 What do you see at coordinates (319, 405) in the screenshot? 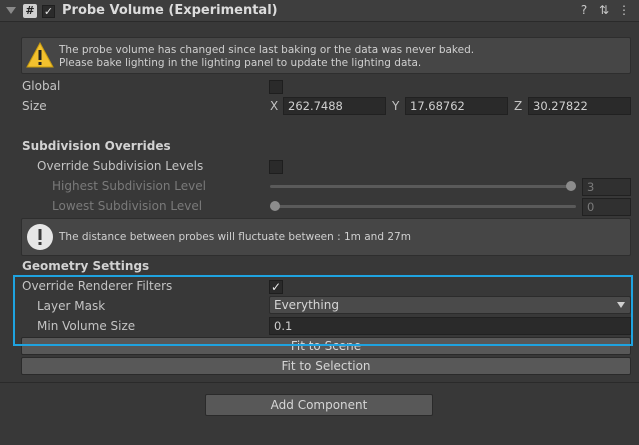
I see `add-component-button: Add Component` at bounding box center [319, 405].